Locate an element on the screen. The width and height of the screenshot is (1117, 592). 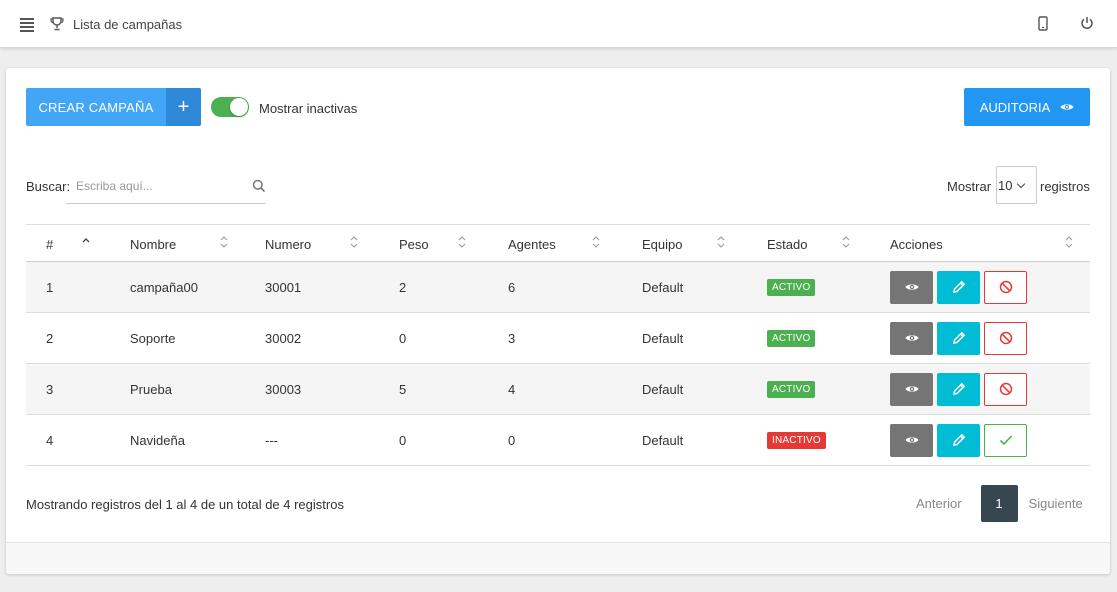
cell-nombre: Prueba is located at coordinates (151, 389).